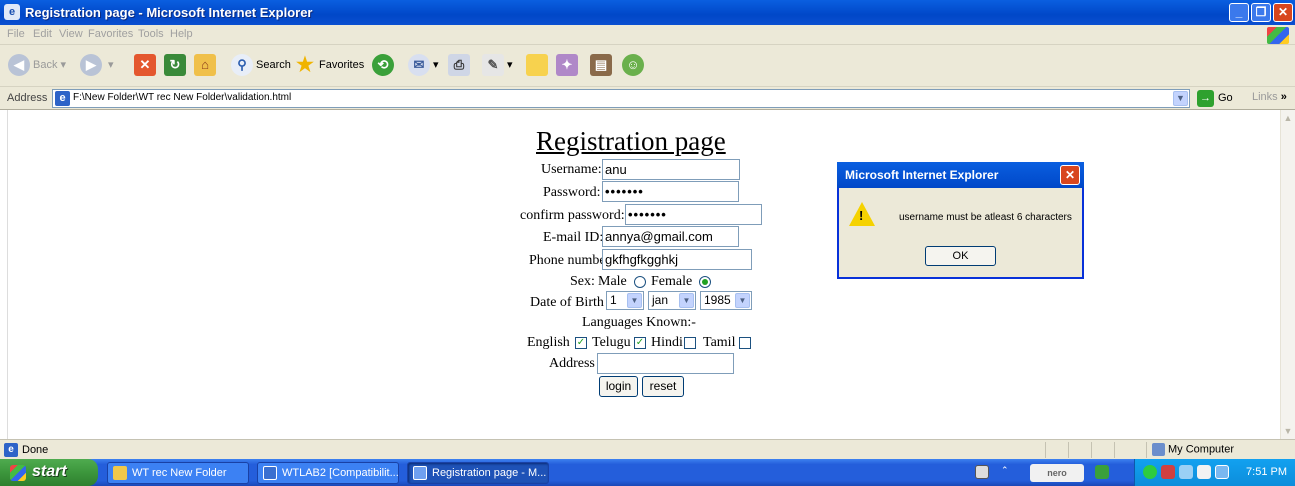 The height and width of the screenshot is (486, 1295). What do you see at coordinates (618, 386) in the screenshot?
I see `login-button: login` at bounding box center [618, 386].